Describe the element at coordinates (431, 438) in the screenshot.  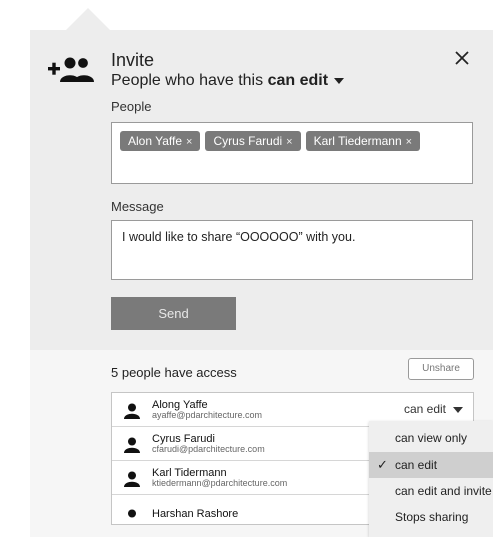
I see `menu-item-view-only: can view only` at that location.